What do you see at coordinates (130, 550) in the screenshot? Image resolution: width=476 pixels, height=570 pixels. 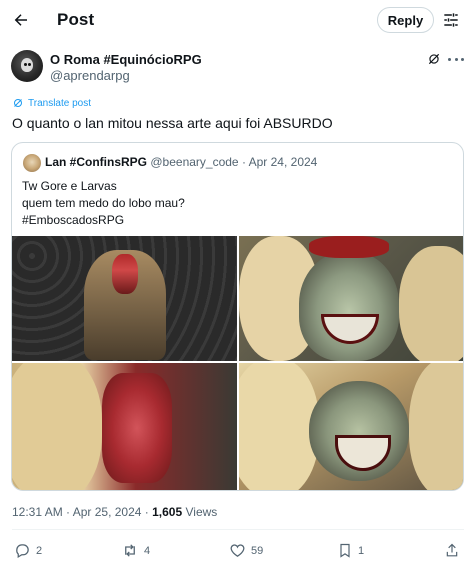 I see `repost-icon` at bounding box center [130, 550].